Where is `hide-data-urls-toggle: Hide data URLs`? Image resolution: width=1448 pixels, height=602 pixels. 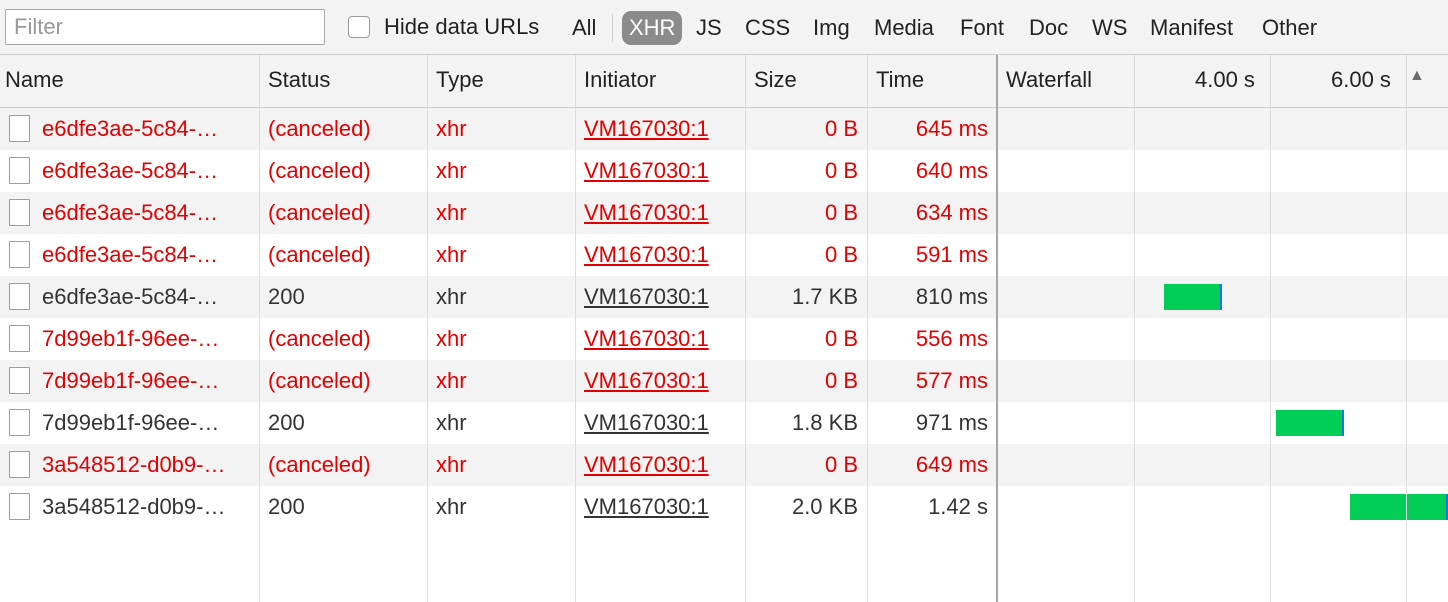 hide-data-urls-toggle: Hide data URLs is located at coordinates (443, 27).